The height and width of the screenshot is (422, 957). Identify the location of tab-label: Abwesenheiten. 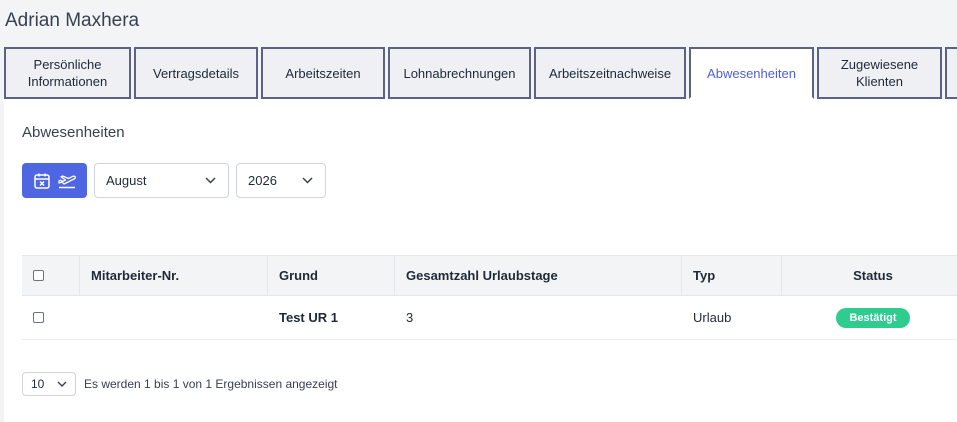
(751, 73).